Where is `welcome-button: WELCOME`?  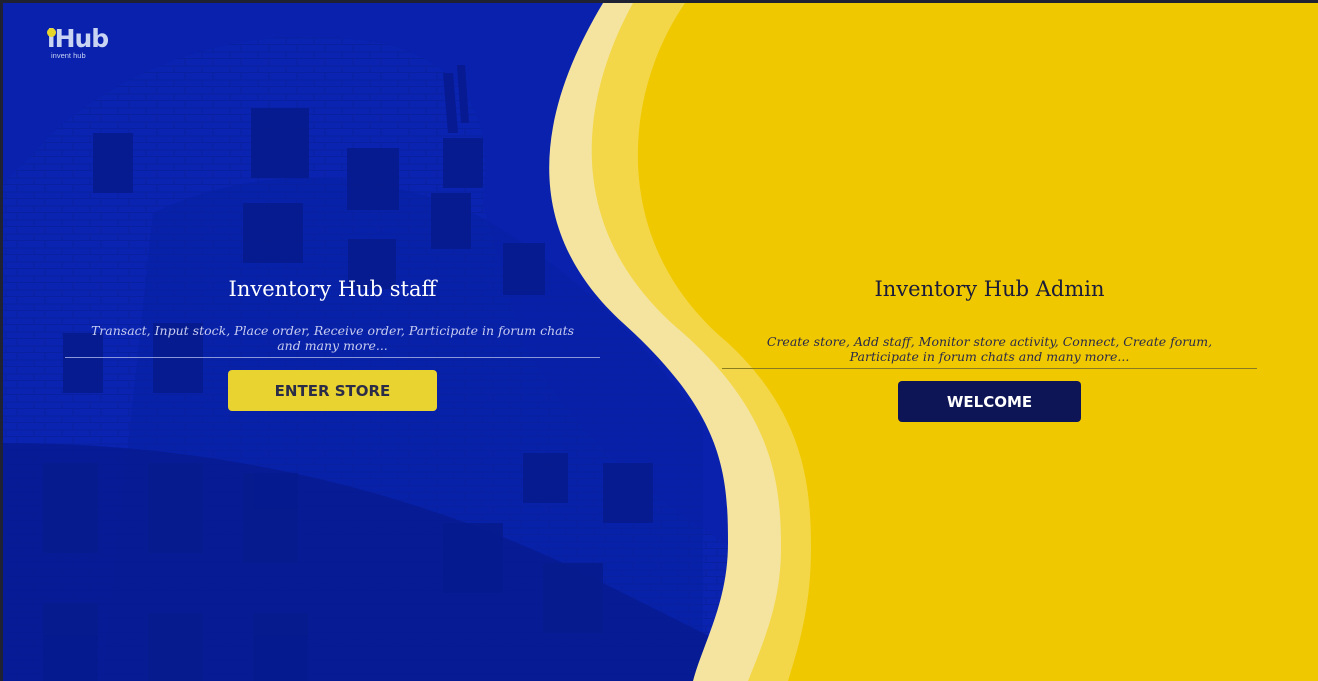
welcome-button: WELCOME is located at coordinates (989, 401).